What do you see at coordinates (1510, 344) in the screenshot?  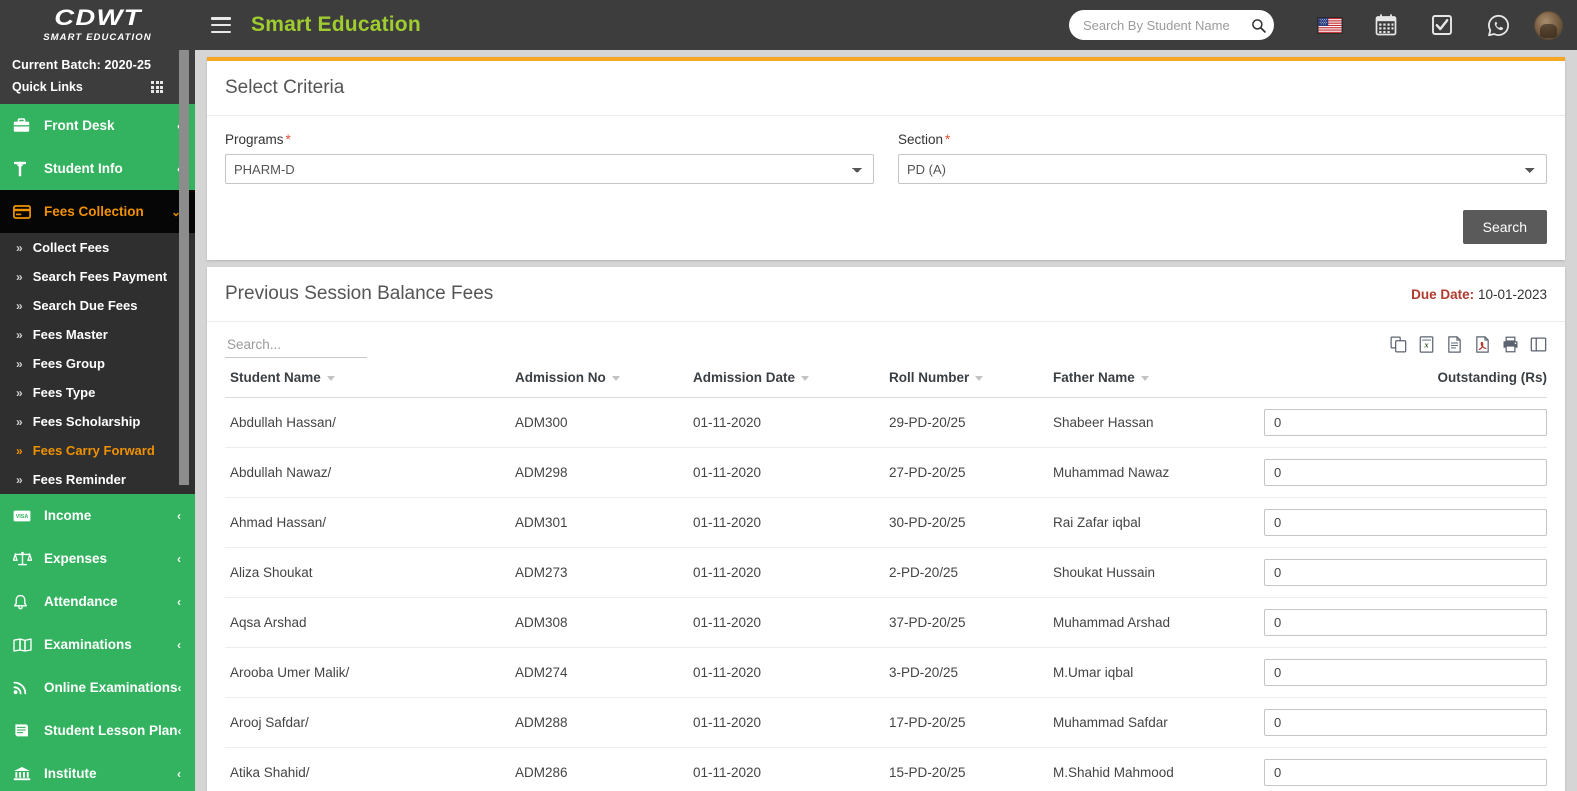 I see `print-icon` at bounding box center [1510, 344].